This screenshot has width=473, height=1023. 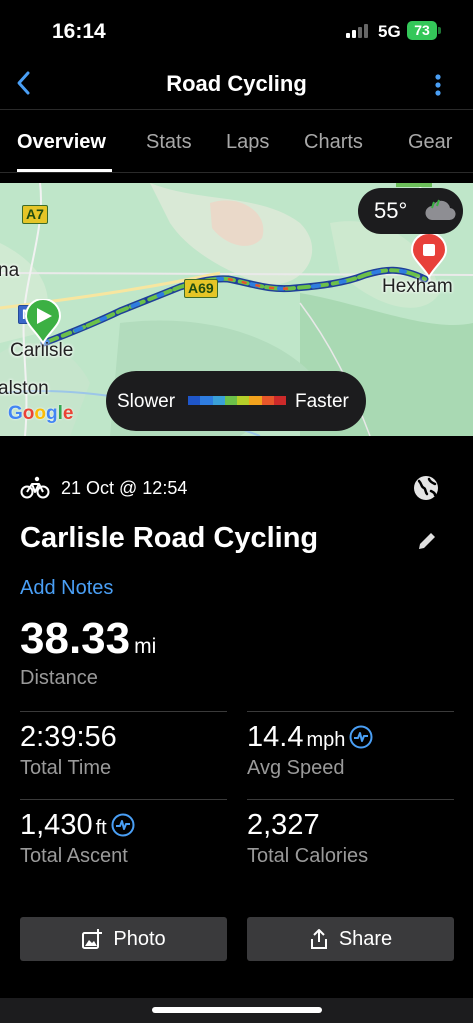 What do you see at coordinates (75, 638) in the screenshot?
I see `distance-number: 38.33` at bounding box center [75, 638].